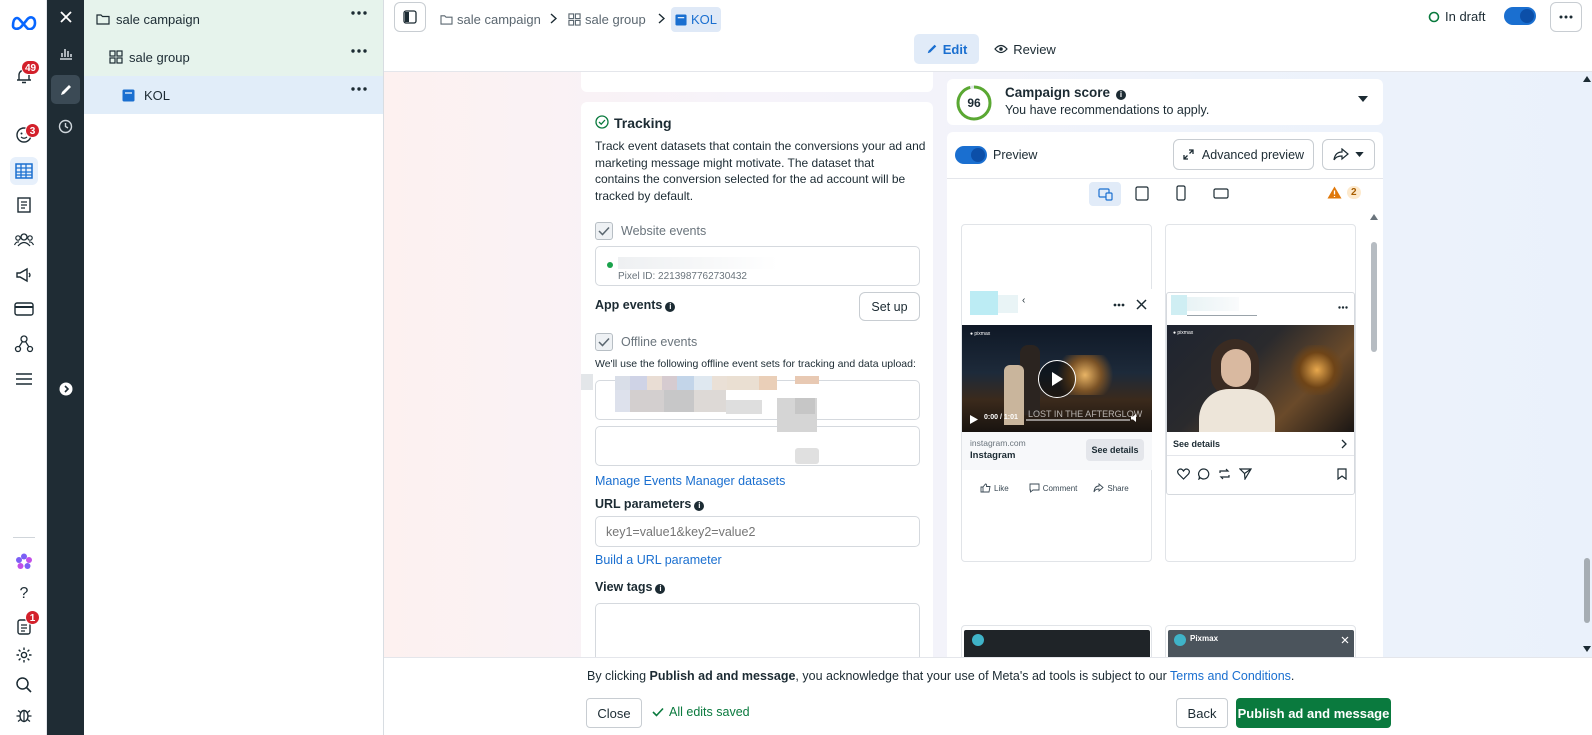 The width and height of the screenshot is (1592, 735). What do you see at coordinates (1135, 418) in the screenshot?
I see `volume-icon` at bounding box center [1135, 418].